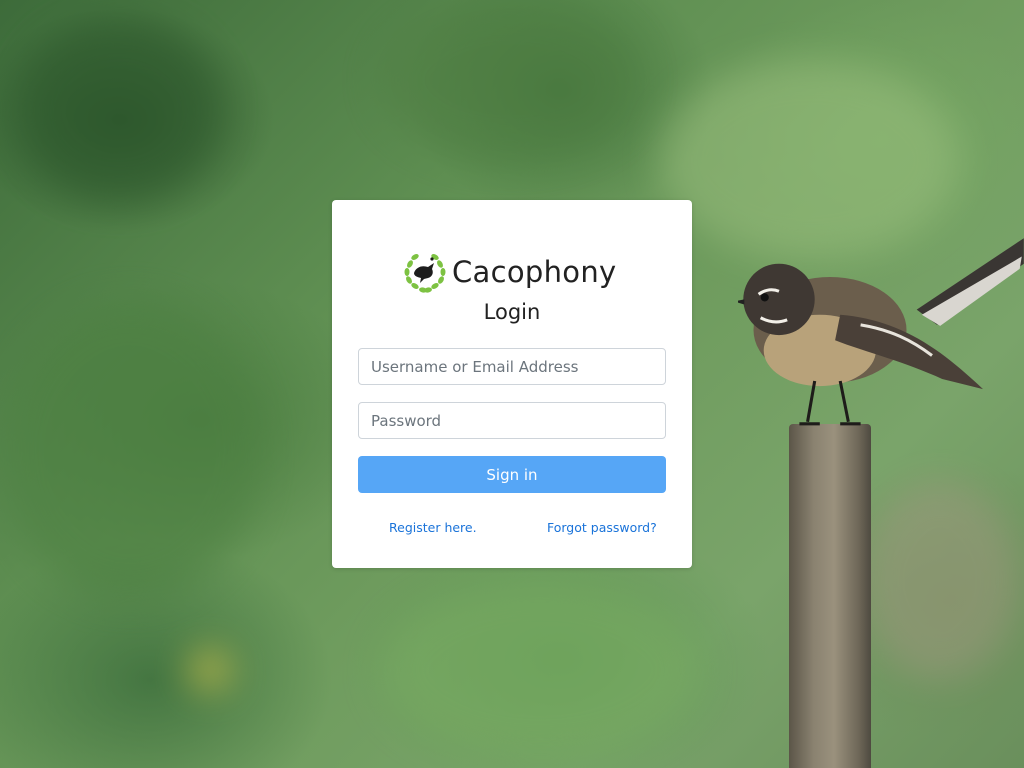  I want to click on flower-blob, so click(210, 670).